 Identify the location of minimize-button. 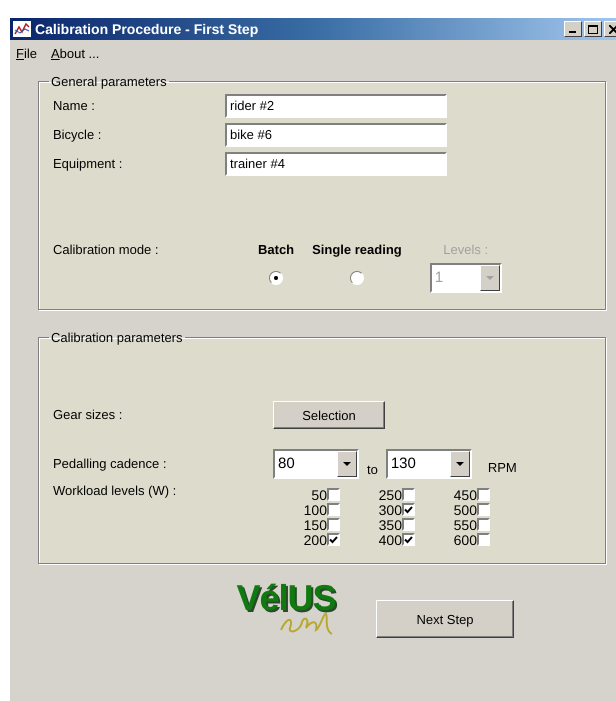
(573, 29).